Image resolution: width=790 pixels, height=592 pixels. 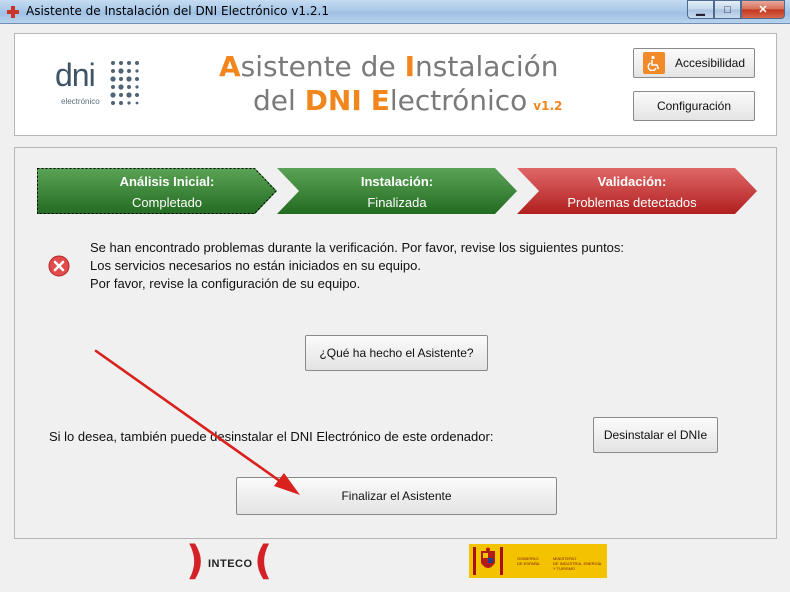 What do you see at coordinates (80, 101) in the screenshot?
I see `logo-subtitle: electrónico` at bounding box center [80, 101].